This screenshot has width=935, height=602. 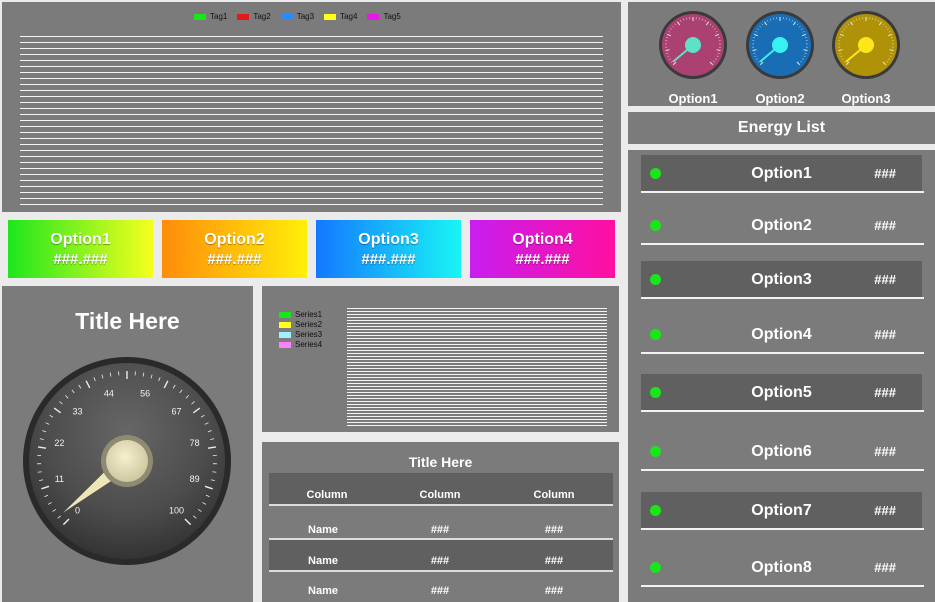 What do you see at coordinates (782, 174) in the screenshot?
I see `energy-item-option1: Option1 ###` at bounding box center [782, 174].